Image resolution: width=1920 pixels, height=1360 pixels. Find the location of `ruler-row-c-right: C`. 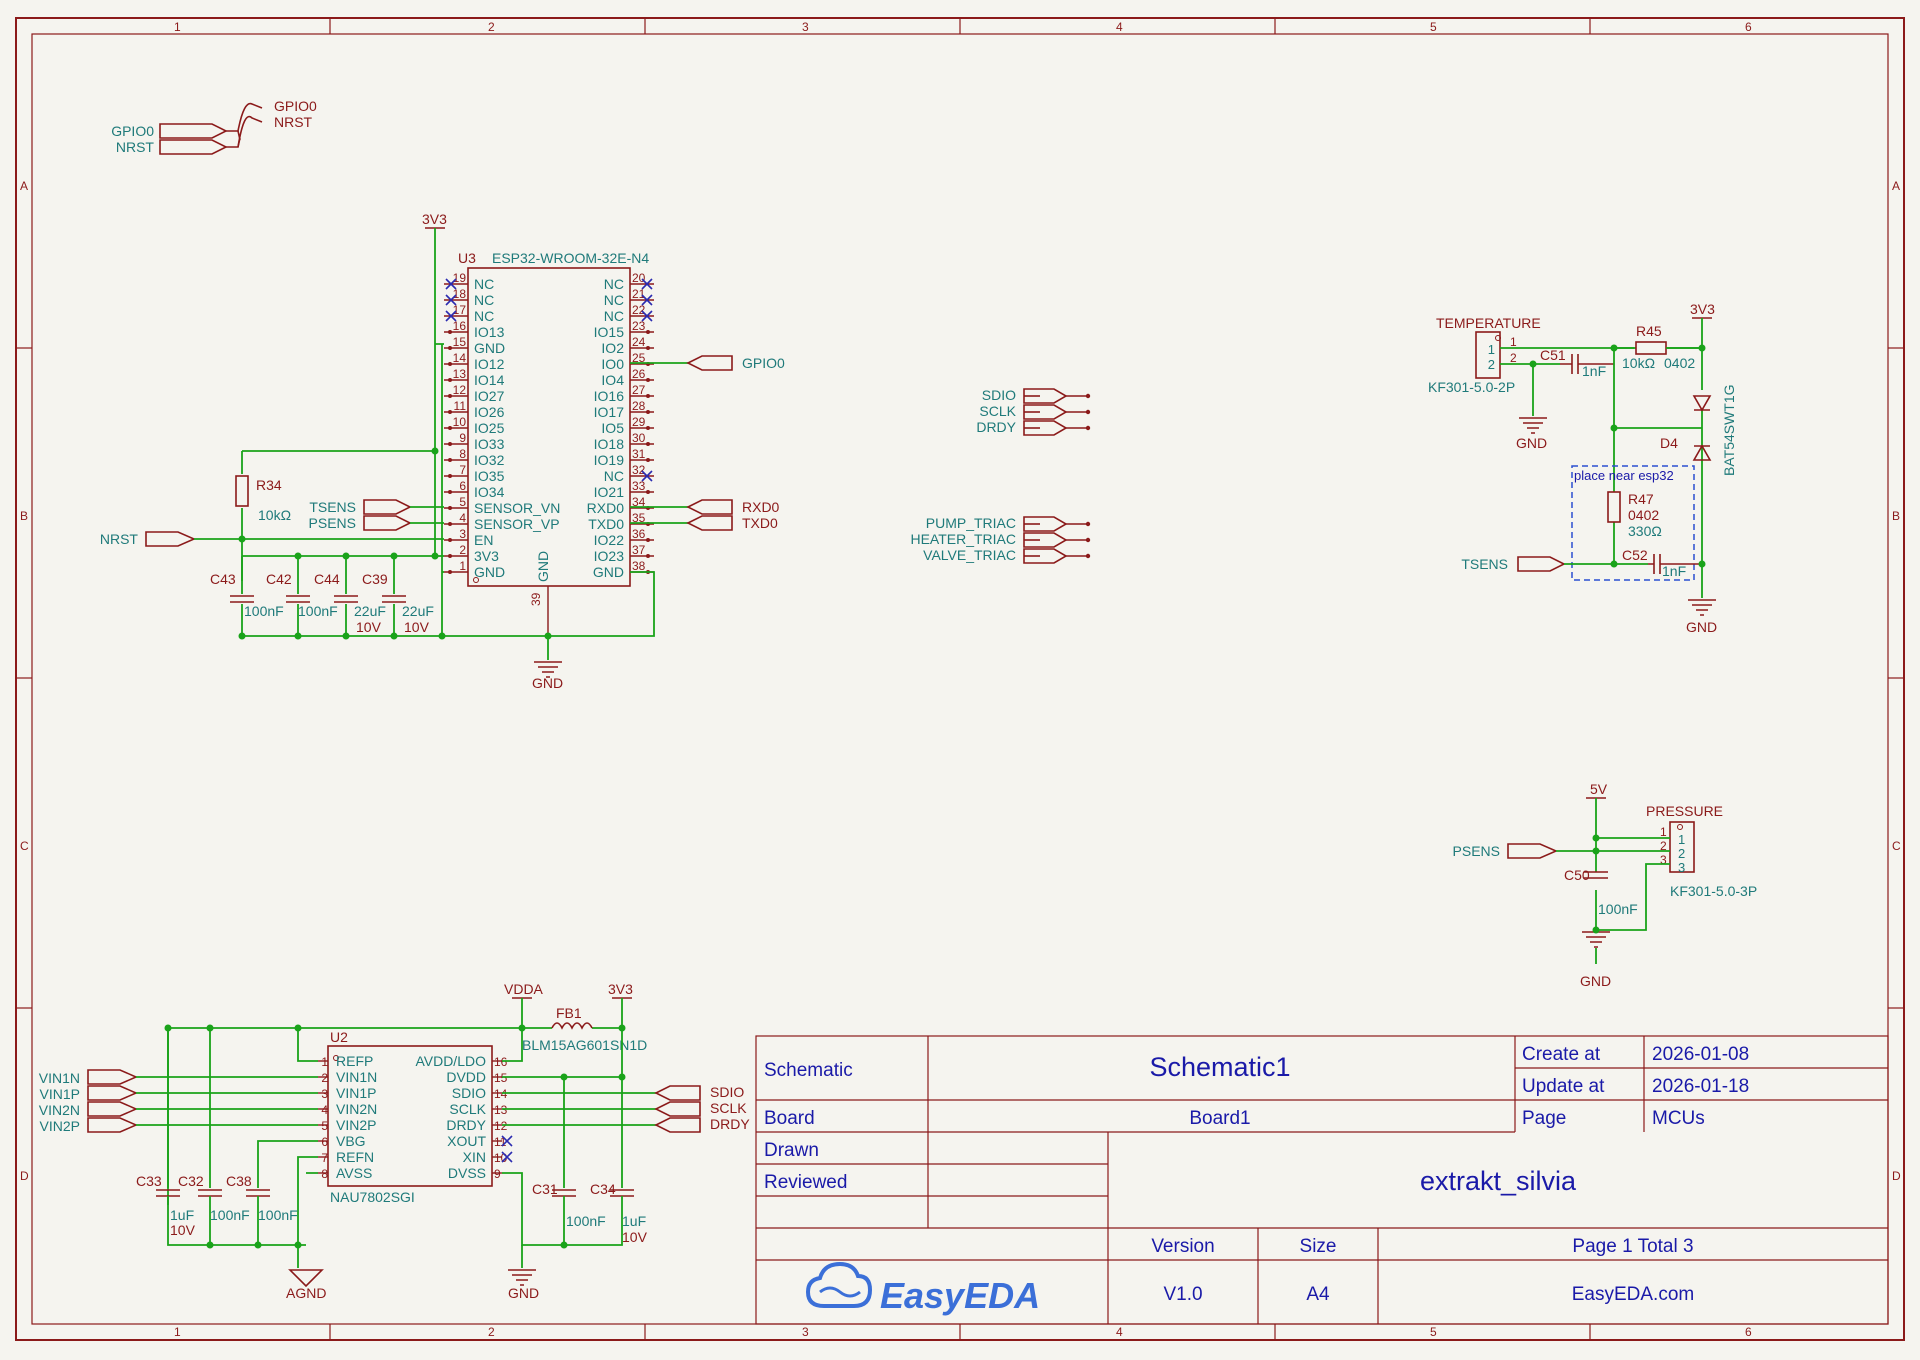

ruler-row-c-right: C is located at coordinates (1896, 846).